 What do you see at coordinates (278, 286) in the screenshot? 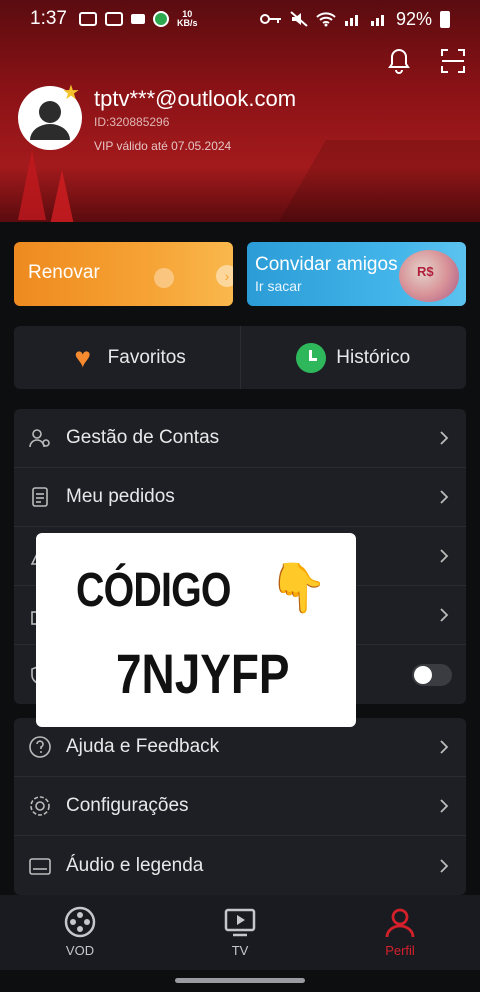
I see `invite-sub-label: Ir sacar` at bounding box center [278, 286].